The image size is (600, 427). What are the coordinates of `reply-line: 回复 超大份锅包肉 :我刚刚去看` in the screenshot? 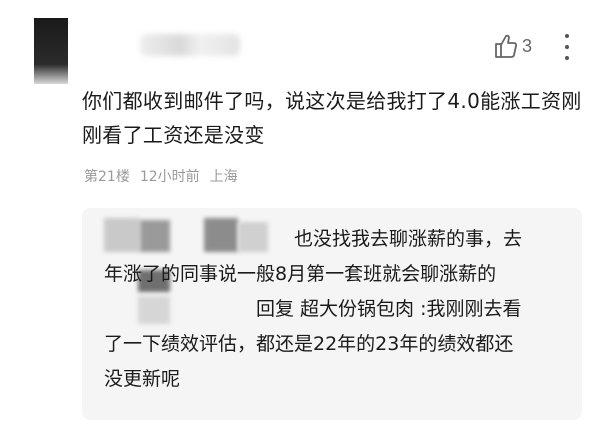 It's located at (389, 309).